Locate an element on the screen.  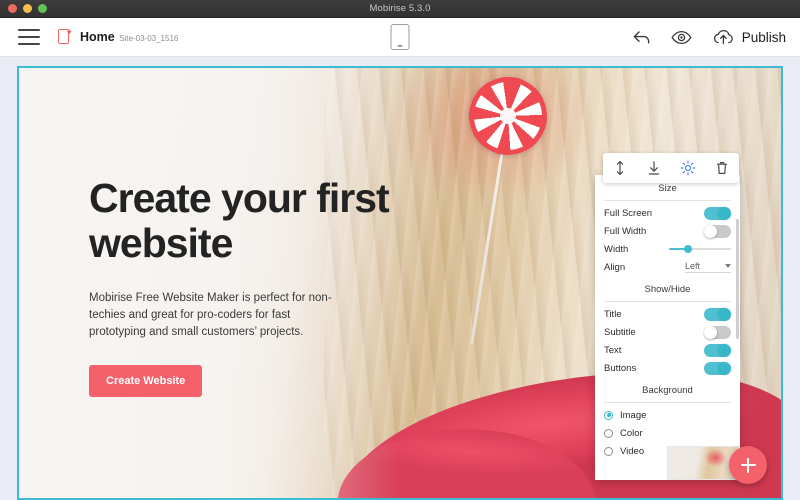
site-name: Site-03-03_1516 is located at coordinates (149, 38).